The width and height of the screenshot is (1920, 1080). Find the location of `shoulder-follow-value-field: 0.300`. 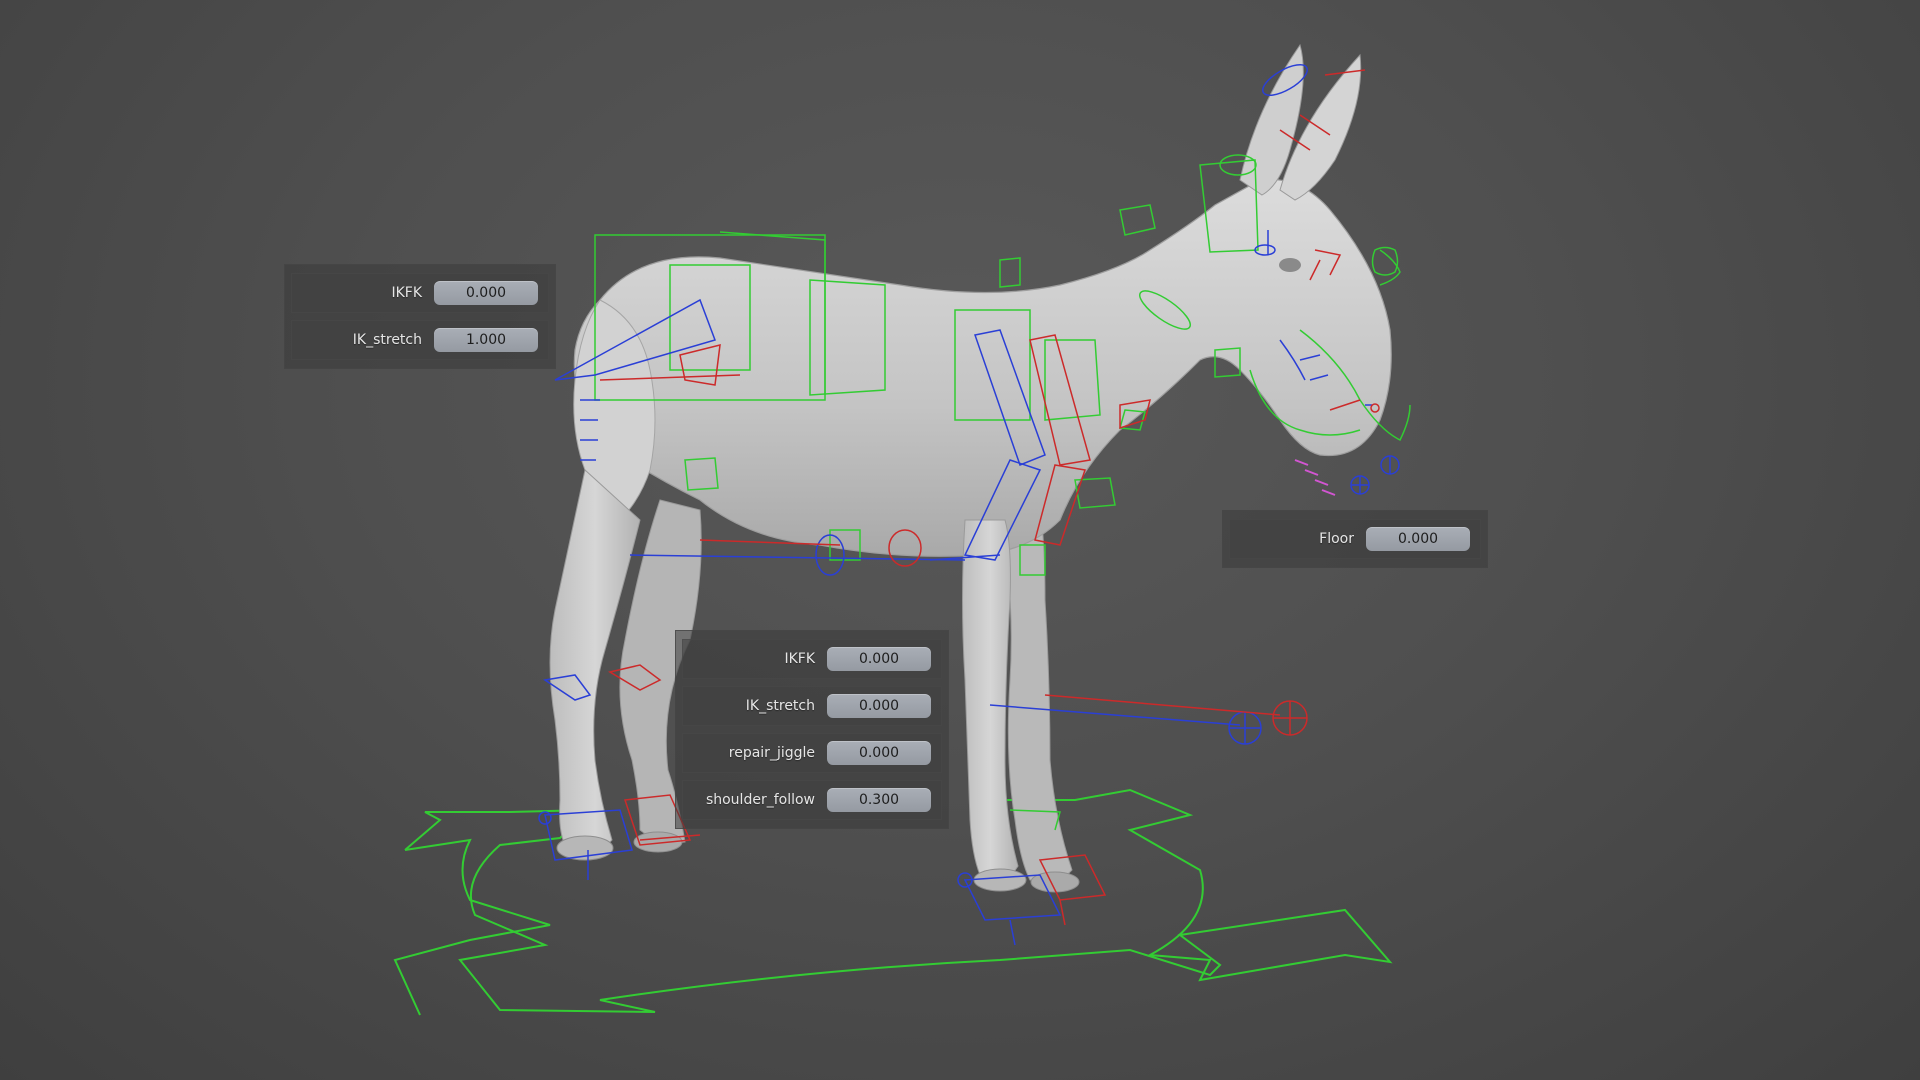

shoulder-follow-value-field: 0.300 is located at coordinates (879, 800).